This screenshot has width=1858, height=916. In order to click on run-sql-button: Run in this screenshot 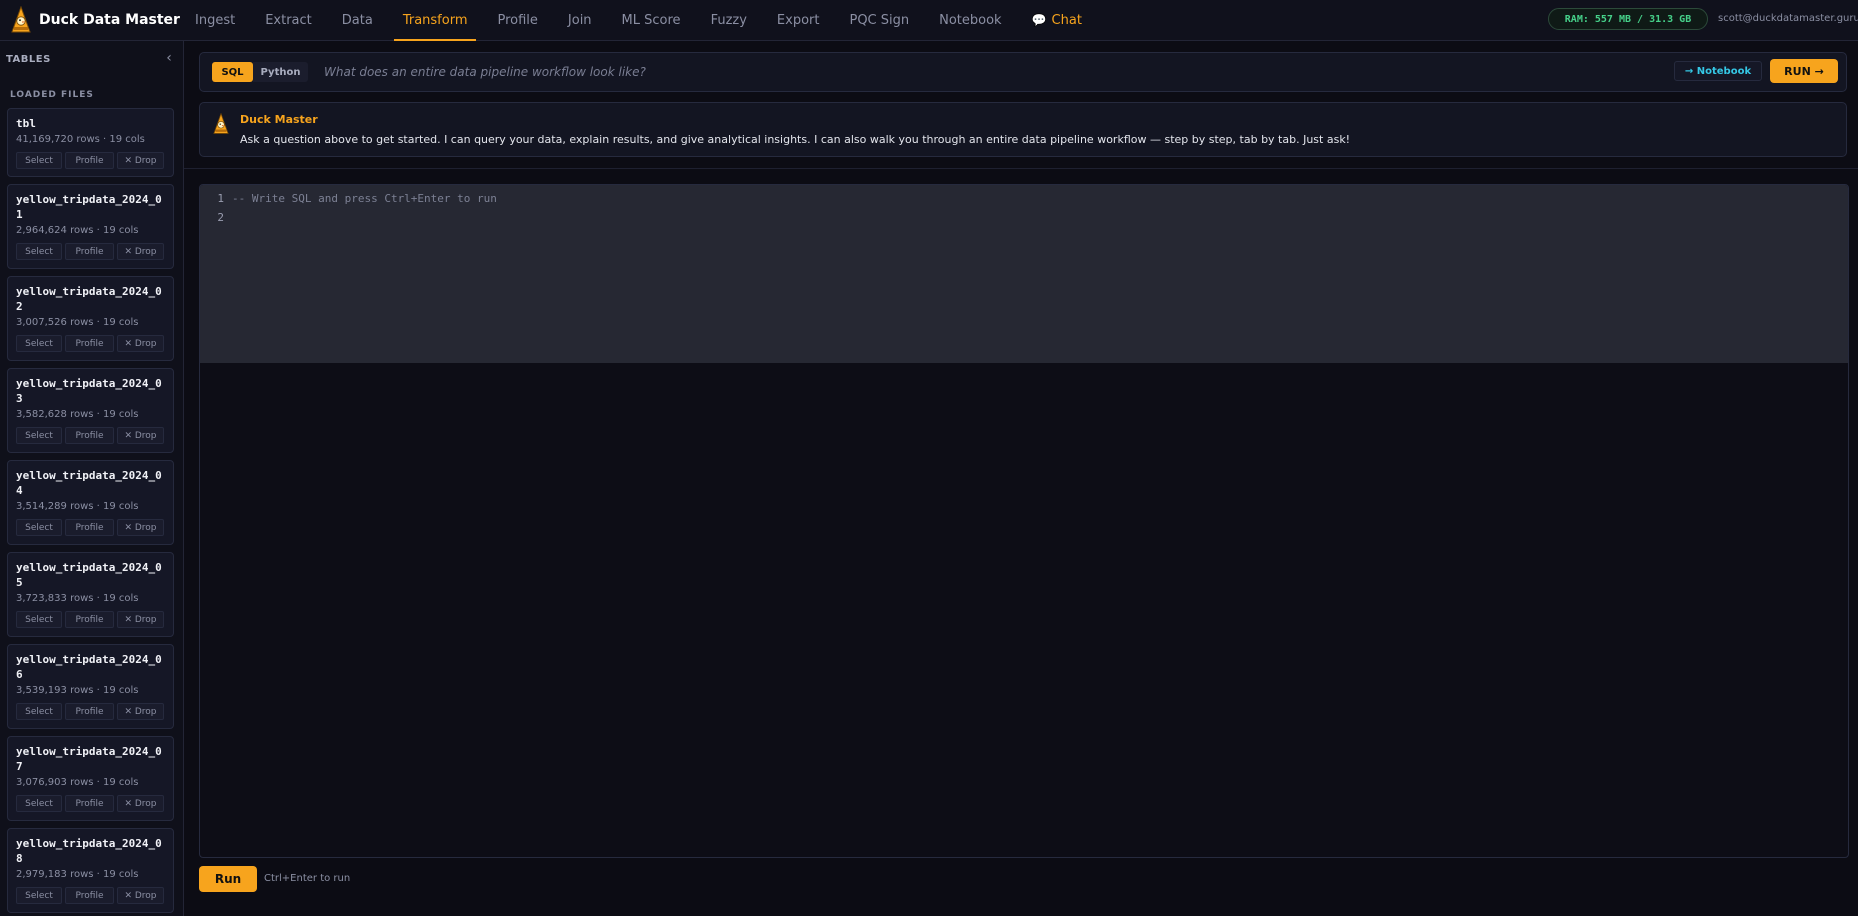, I will do `click(228, 879)`.